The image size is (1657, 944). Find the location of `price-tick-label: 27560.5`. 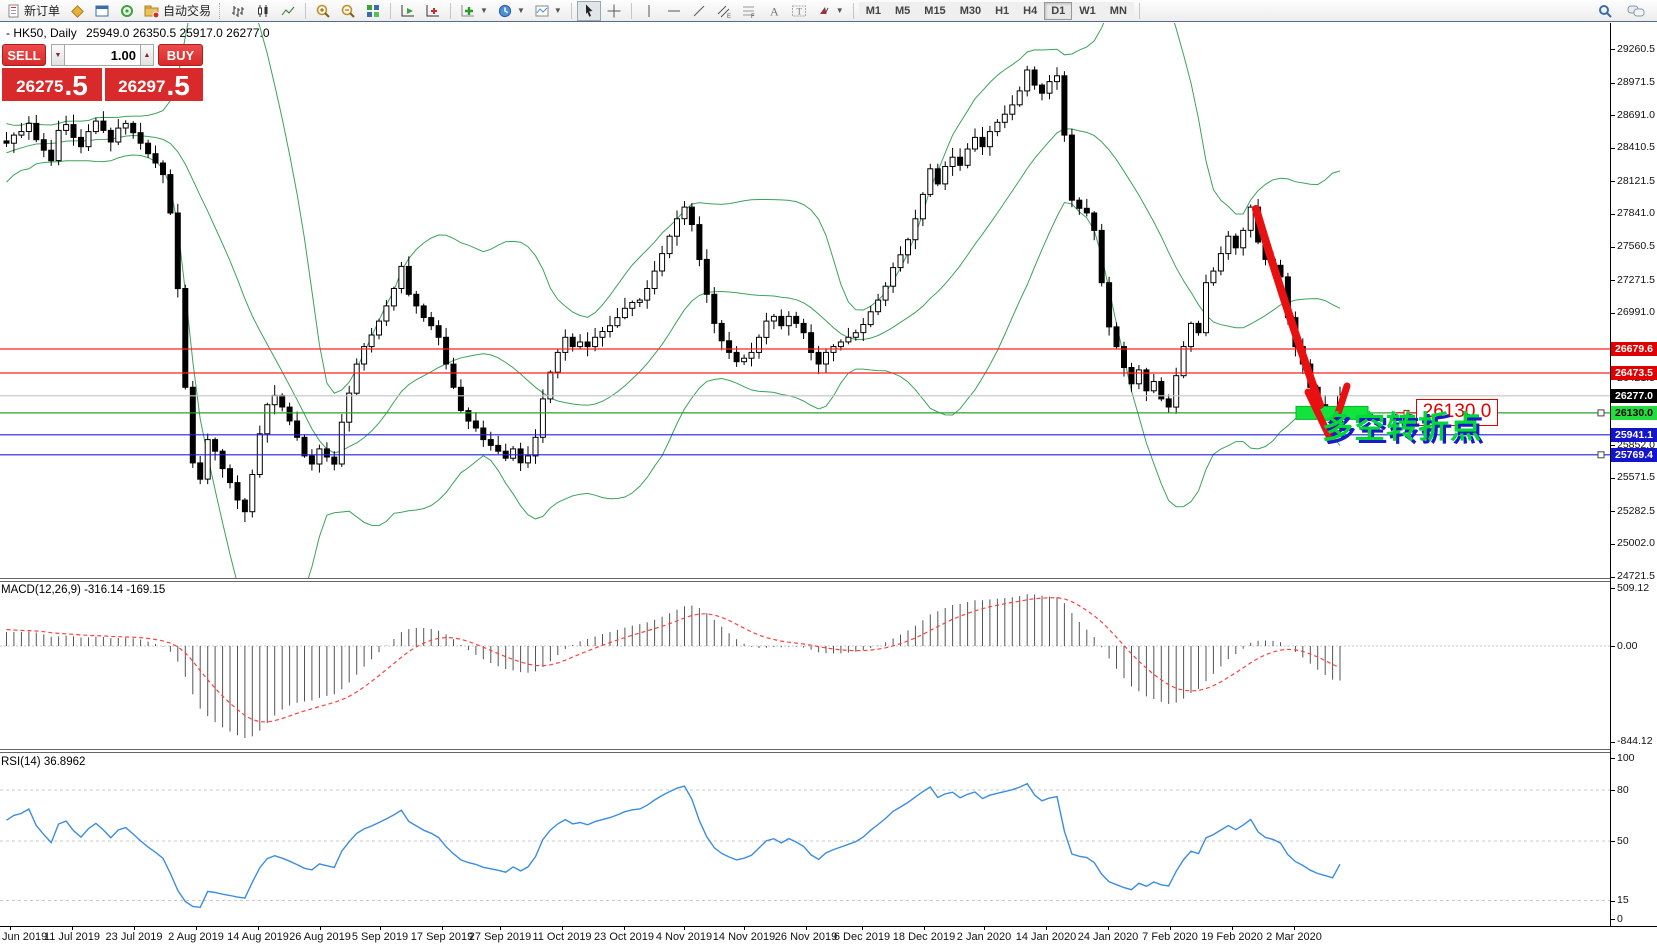

price-tick-label: 27560.5 is located at coordinates (1636, 246).